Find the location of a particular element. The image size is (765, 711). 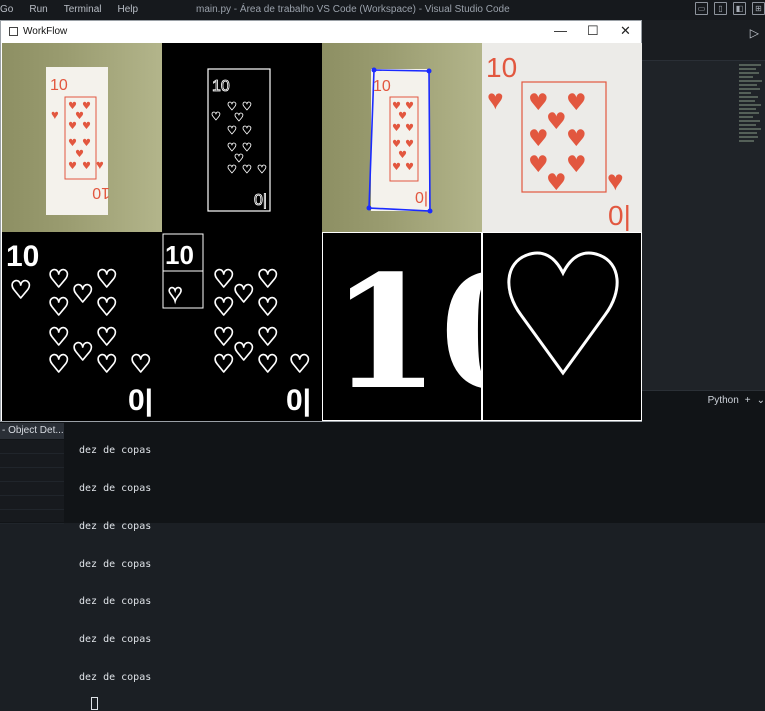

suit-crop-image is located at coordinates (562, 326).